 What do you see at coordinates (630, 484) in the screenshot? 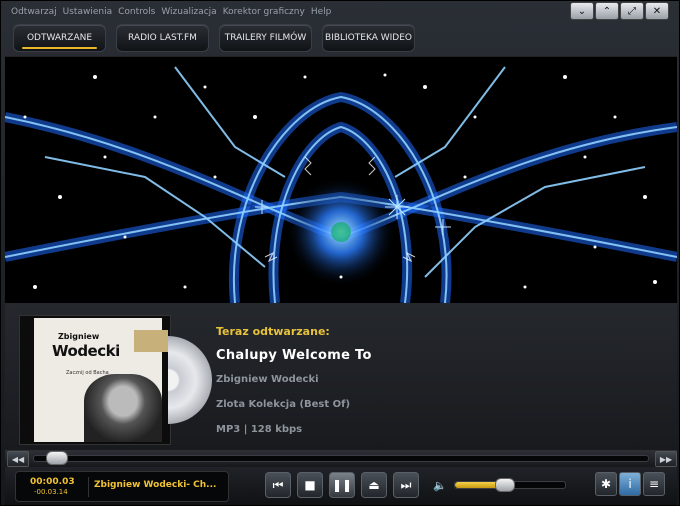
I see `info-button: i` at bounding box center [630, 484].